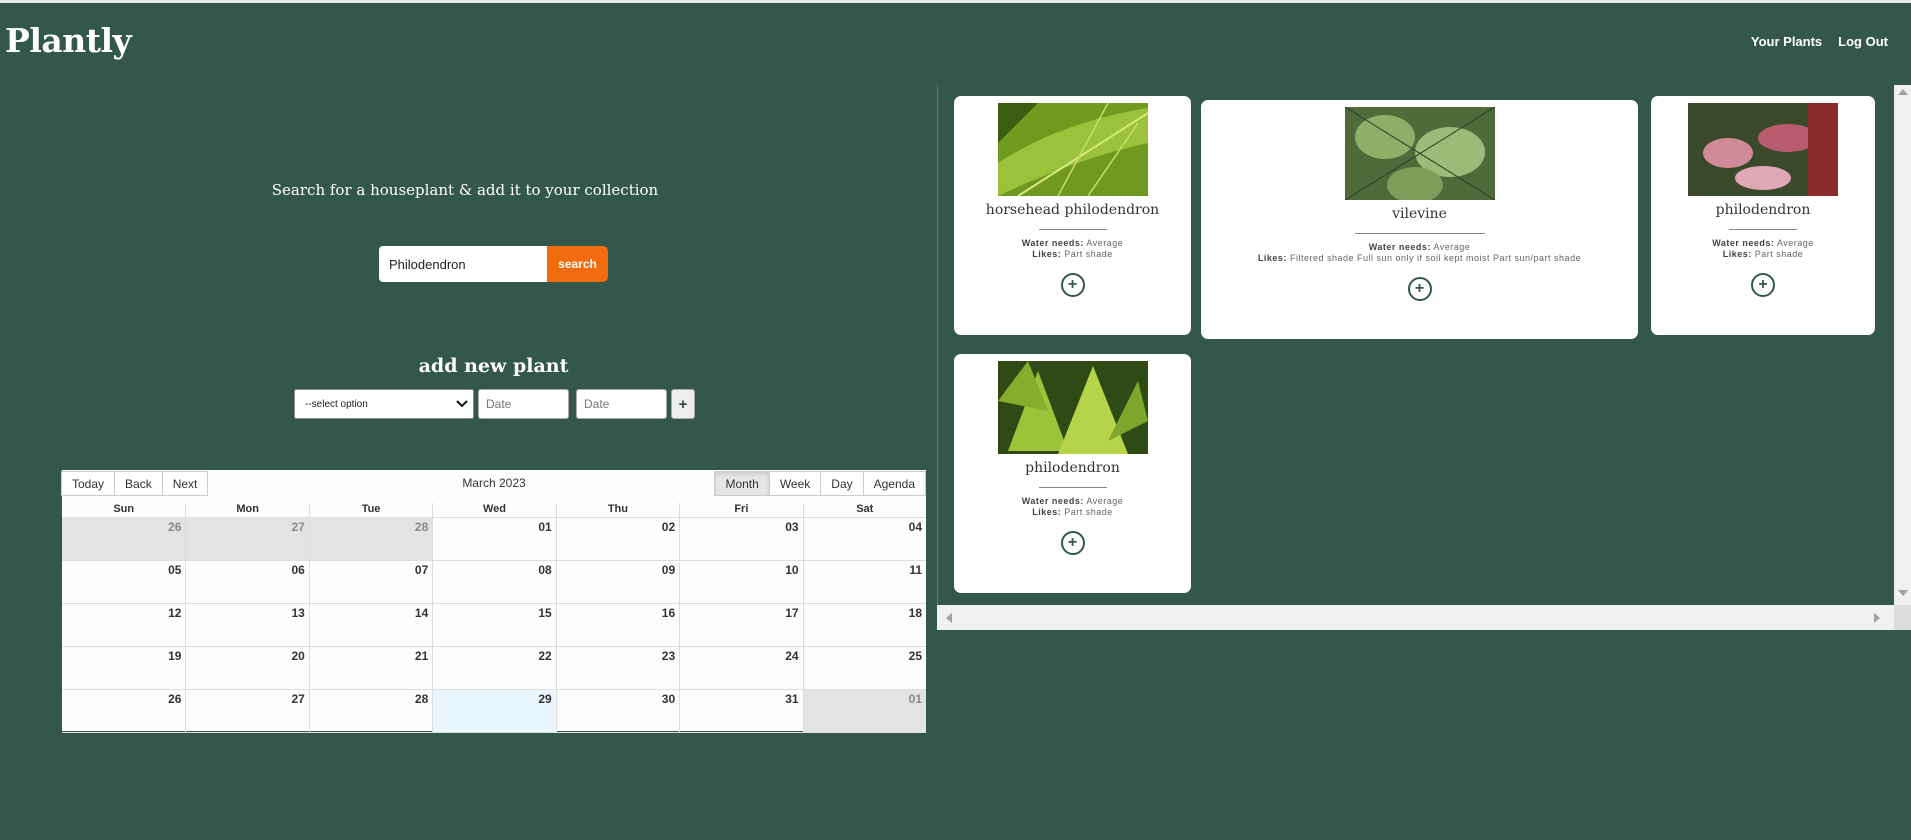  Describe the element at coordinates (1902, 617) in the screenshot. I see `scrollbar-corner` at that location.